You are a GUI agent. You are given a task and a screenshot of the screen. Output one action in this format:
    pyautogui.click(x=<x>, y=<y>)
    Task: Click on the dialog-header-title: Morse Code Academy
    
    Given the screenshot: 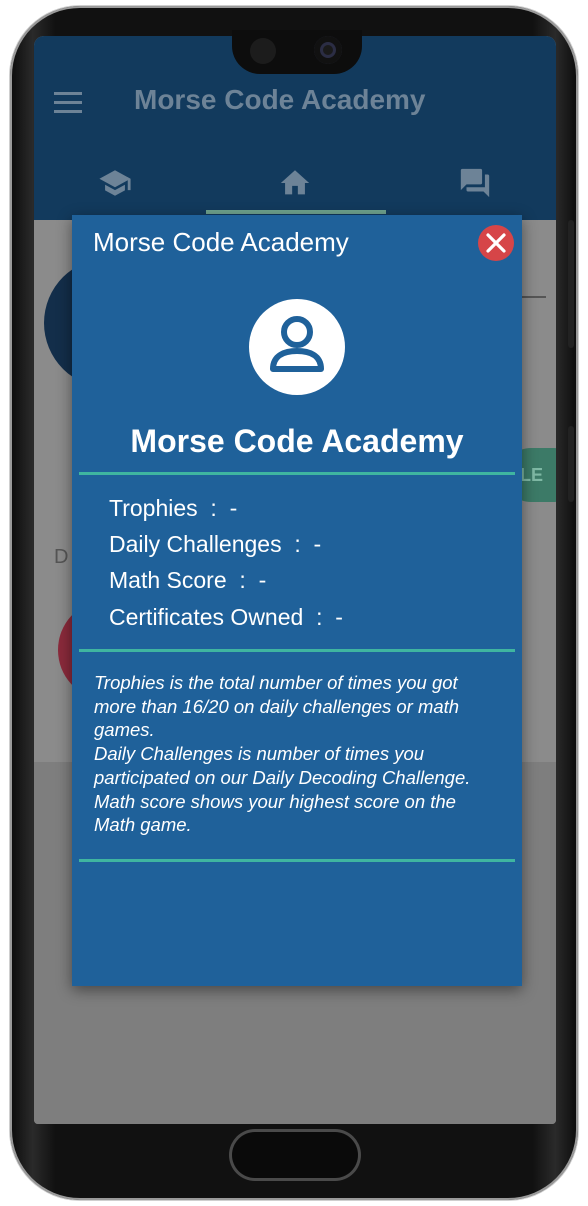 What is the action you would take?
    pyautogui.click(x=221, y=242)
    